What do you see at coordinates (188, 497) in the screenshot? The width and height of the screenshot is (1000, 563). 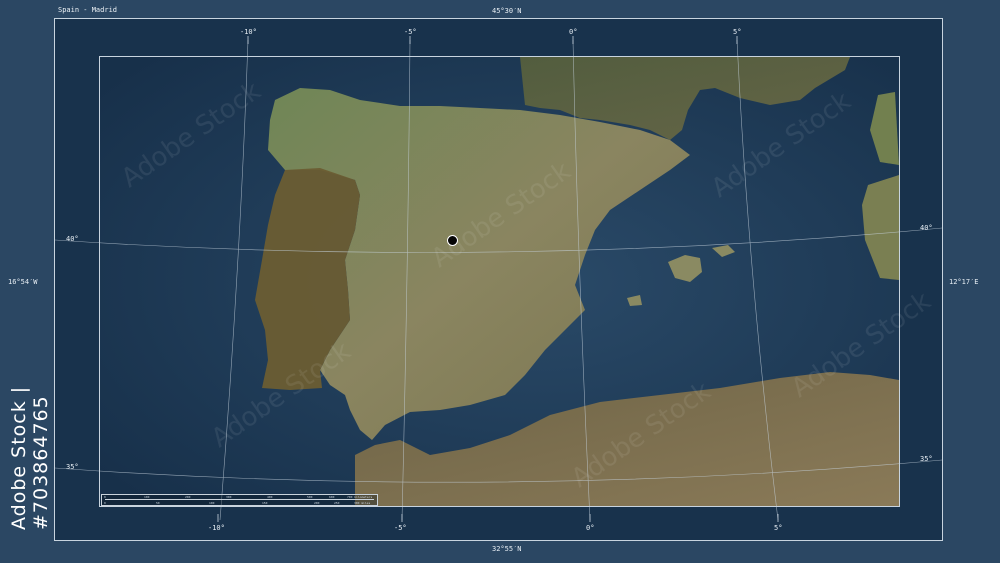 I see `scale-tick-km: 200` at bounding box center [188, 497].